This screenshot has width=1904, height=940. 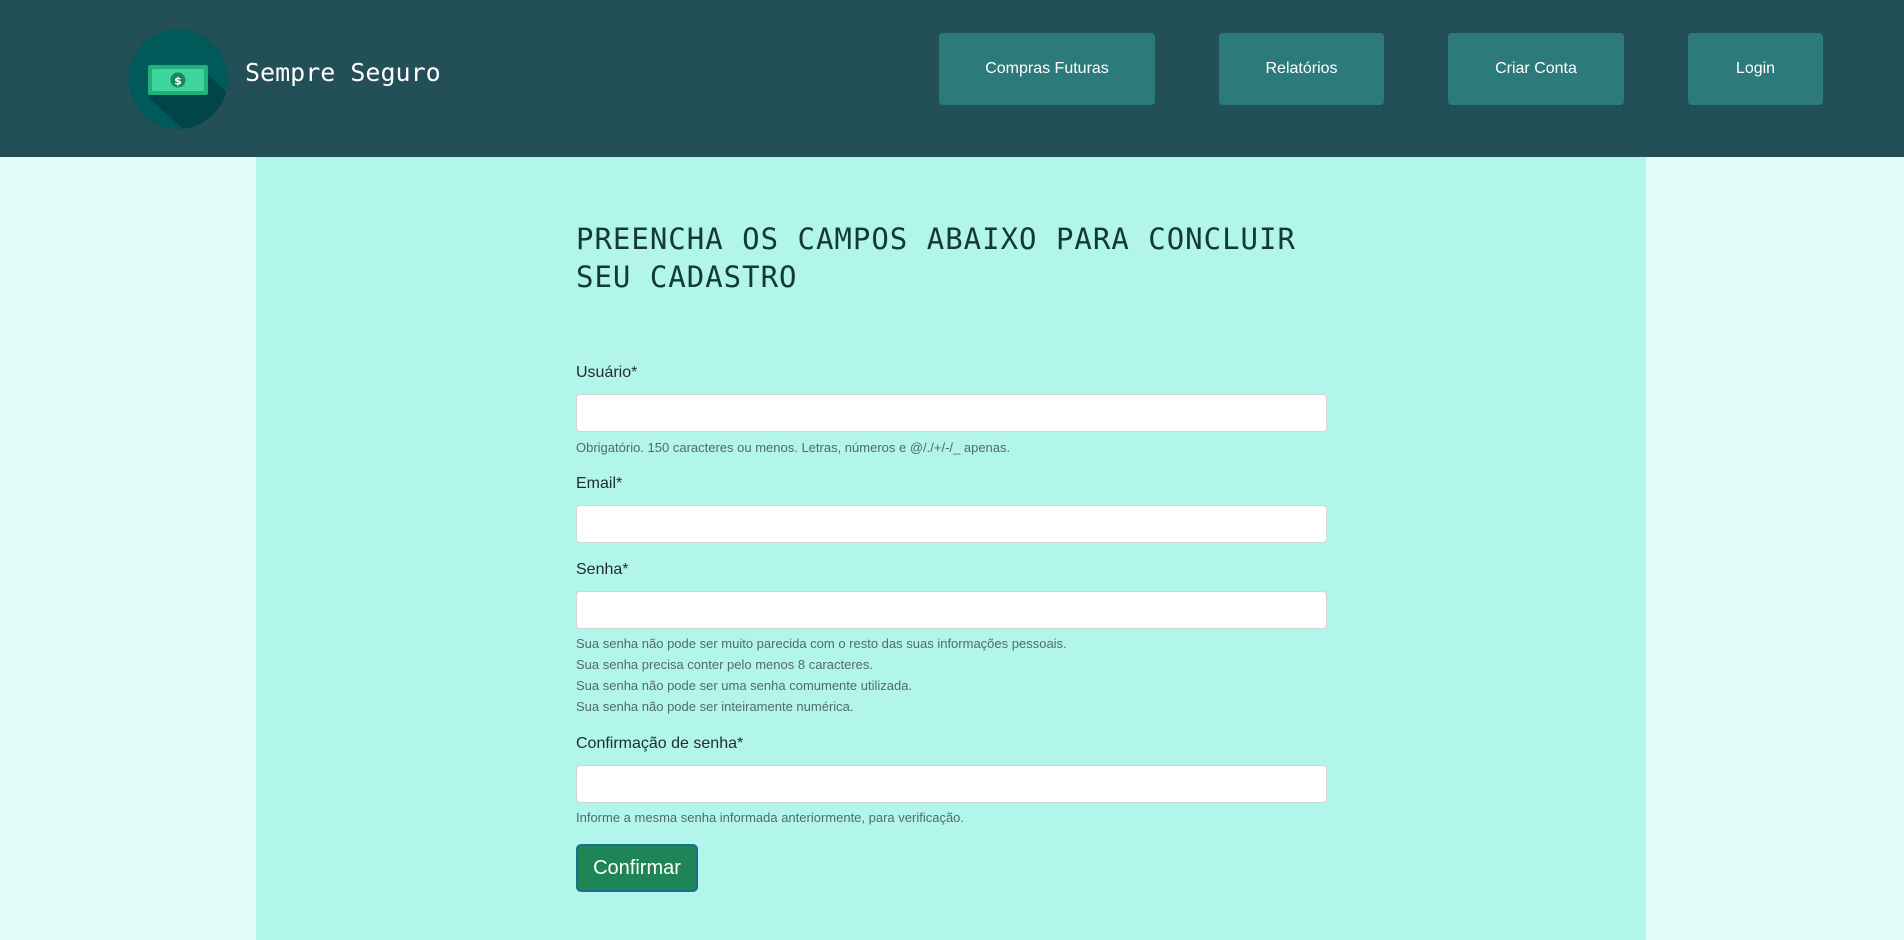 I want to click on email-input, so click(x=951, y=524).